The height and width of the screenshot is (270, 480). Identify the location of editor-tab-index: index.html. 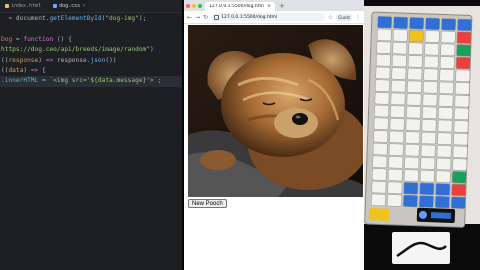
(23, 6).